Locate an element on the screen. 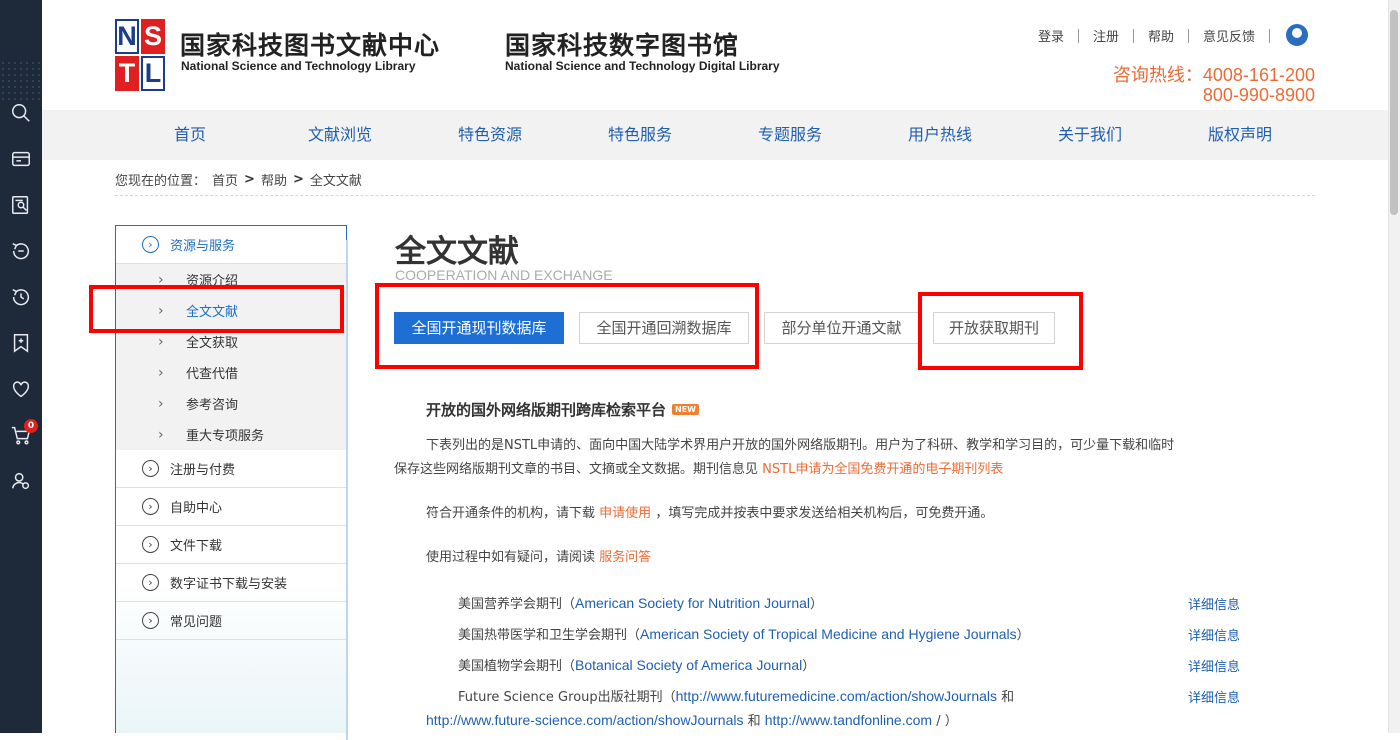 The image size is (1400, 740). hotline-label: 咨询热线：4008-161-200 is located at coordinates (1213, 75).